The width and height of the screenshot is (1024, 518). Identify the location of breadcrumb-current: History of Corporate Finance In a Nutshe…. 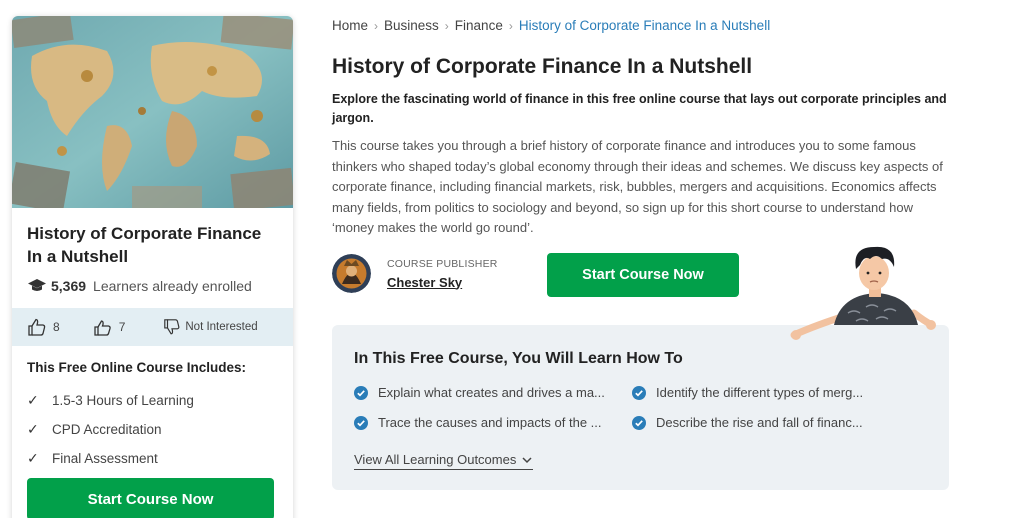
(644, 25).